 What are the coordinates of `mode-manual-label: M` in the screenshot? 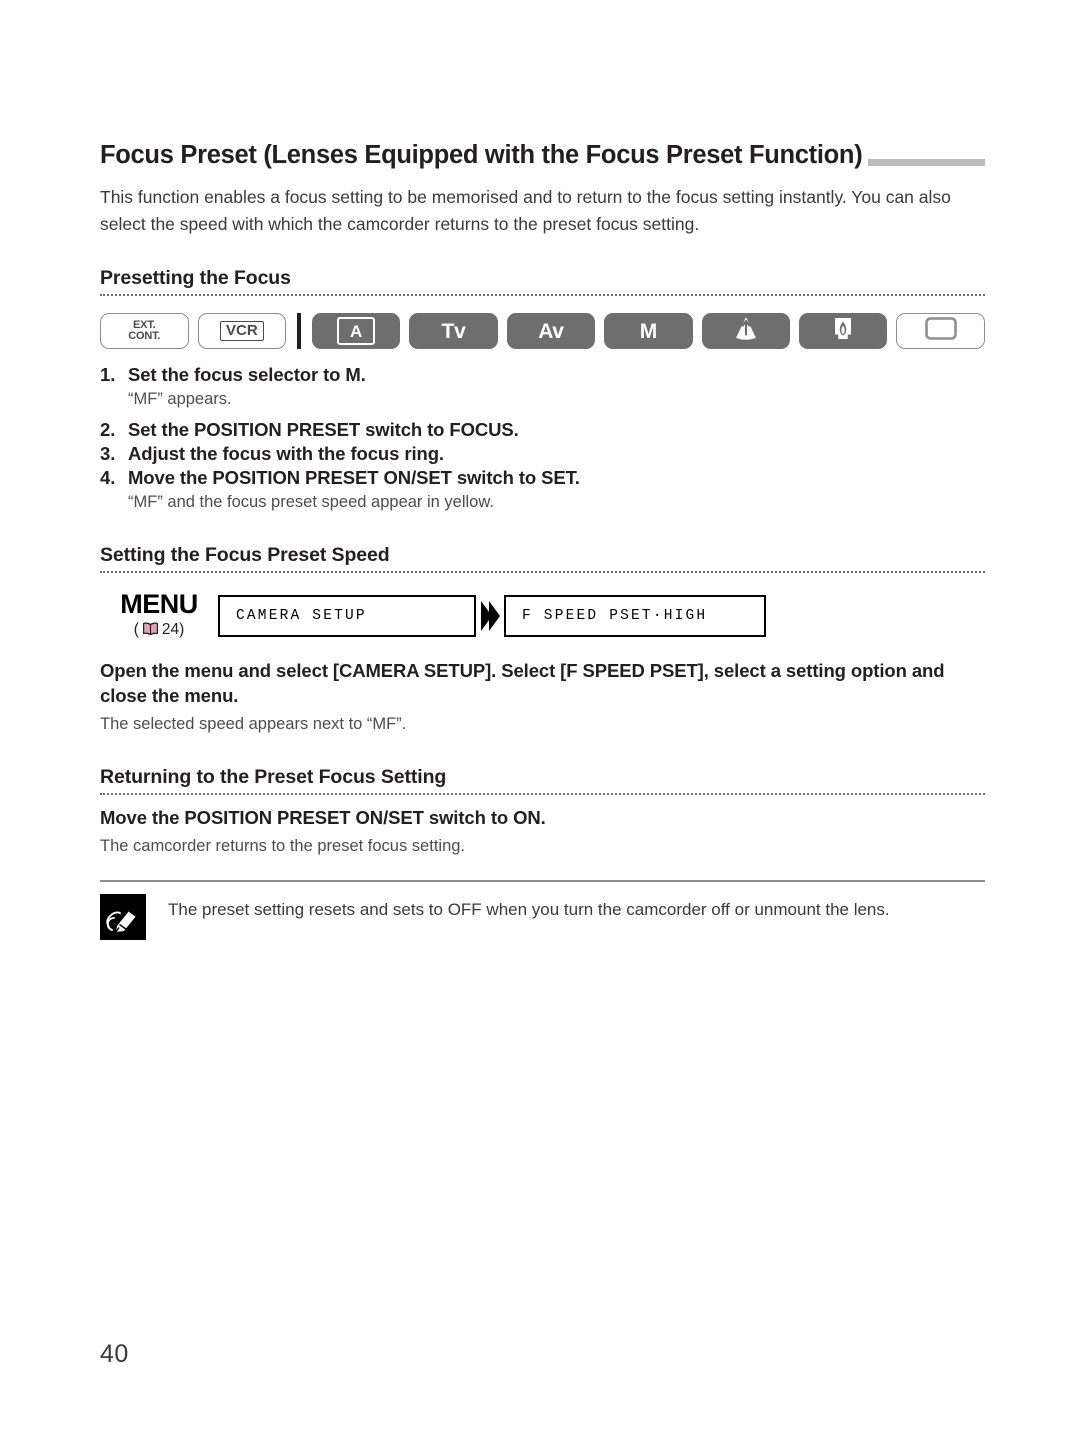 It's located at (648, 331).